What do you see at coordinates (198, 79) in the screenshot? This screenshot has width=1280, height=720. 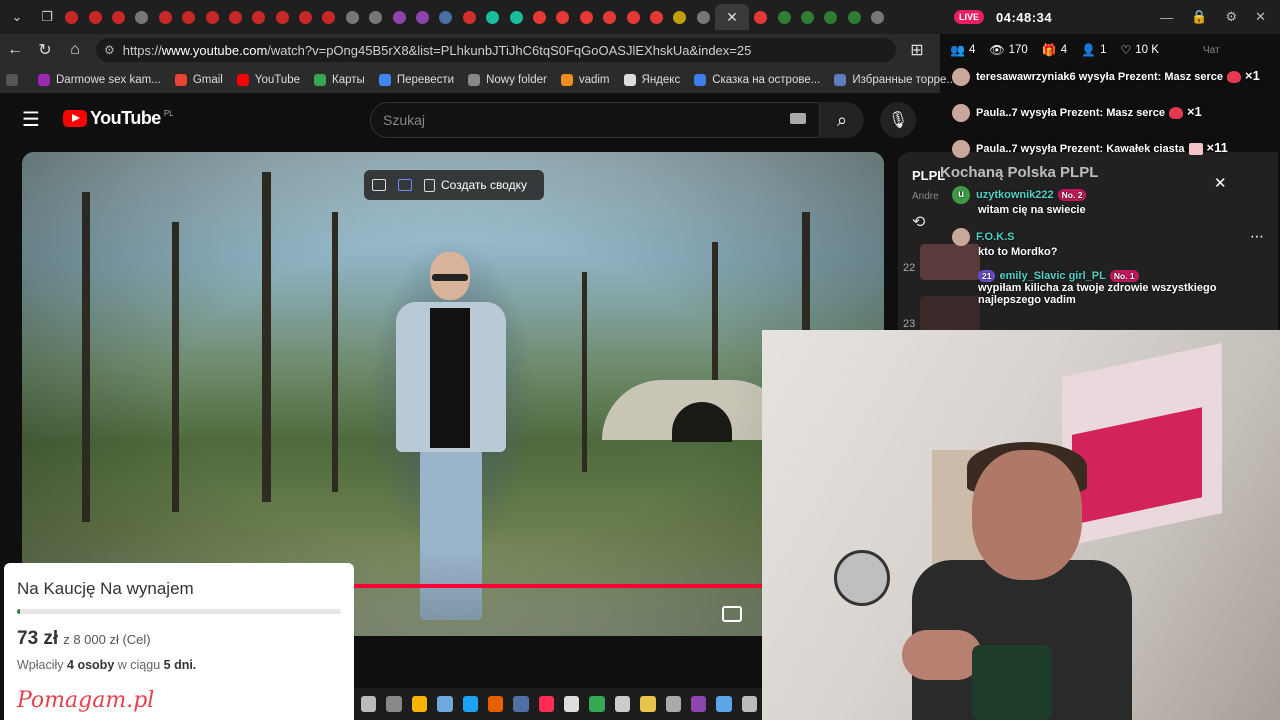 I see `bookmark-item: Gmail` at bounding box center [198, 79].